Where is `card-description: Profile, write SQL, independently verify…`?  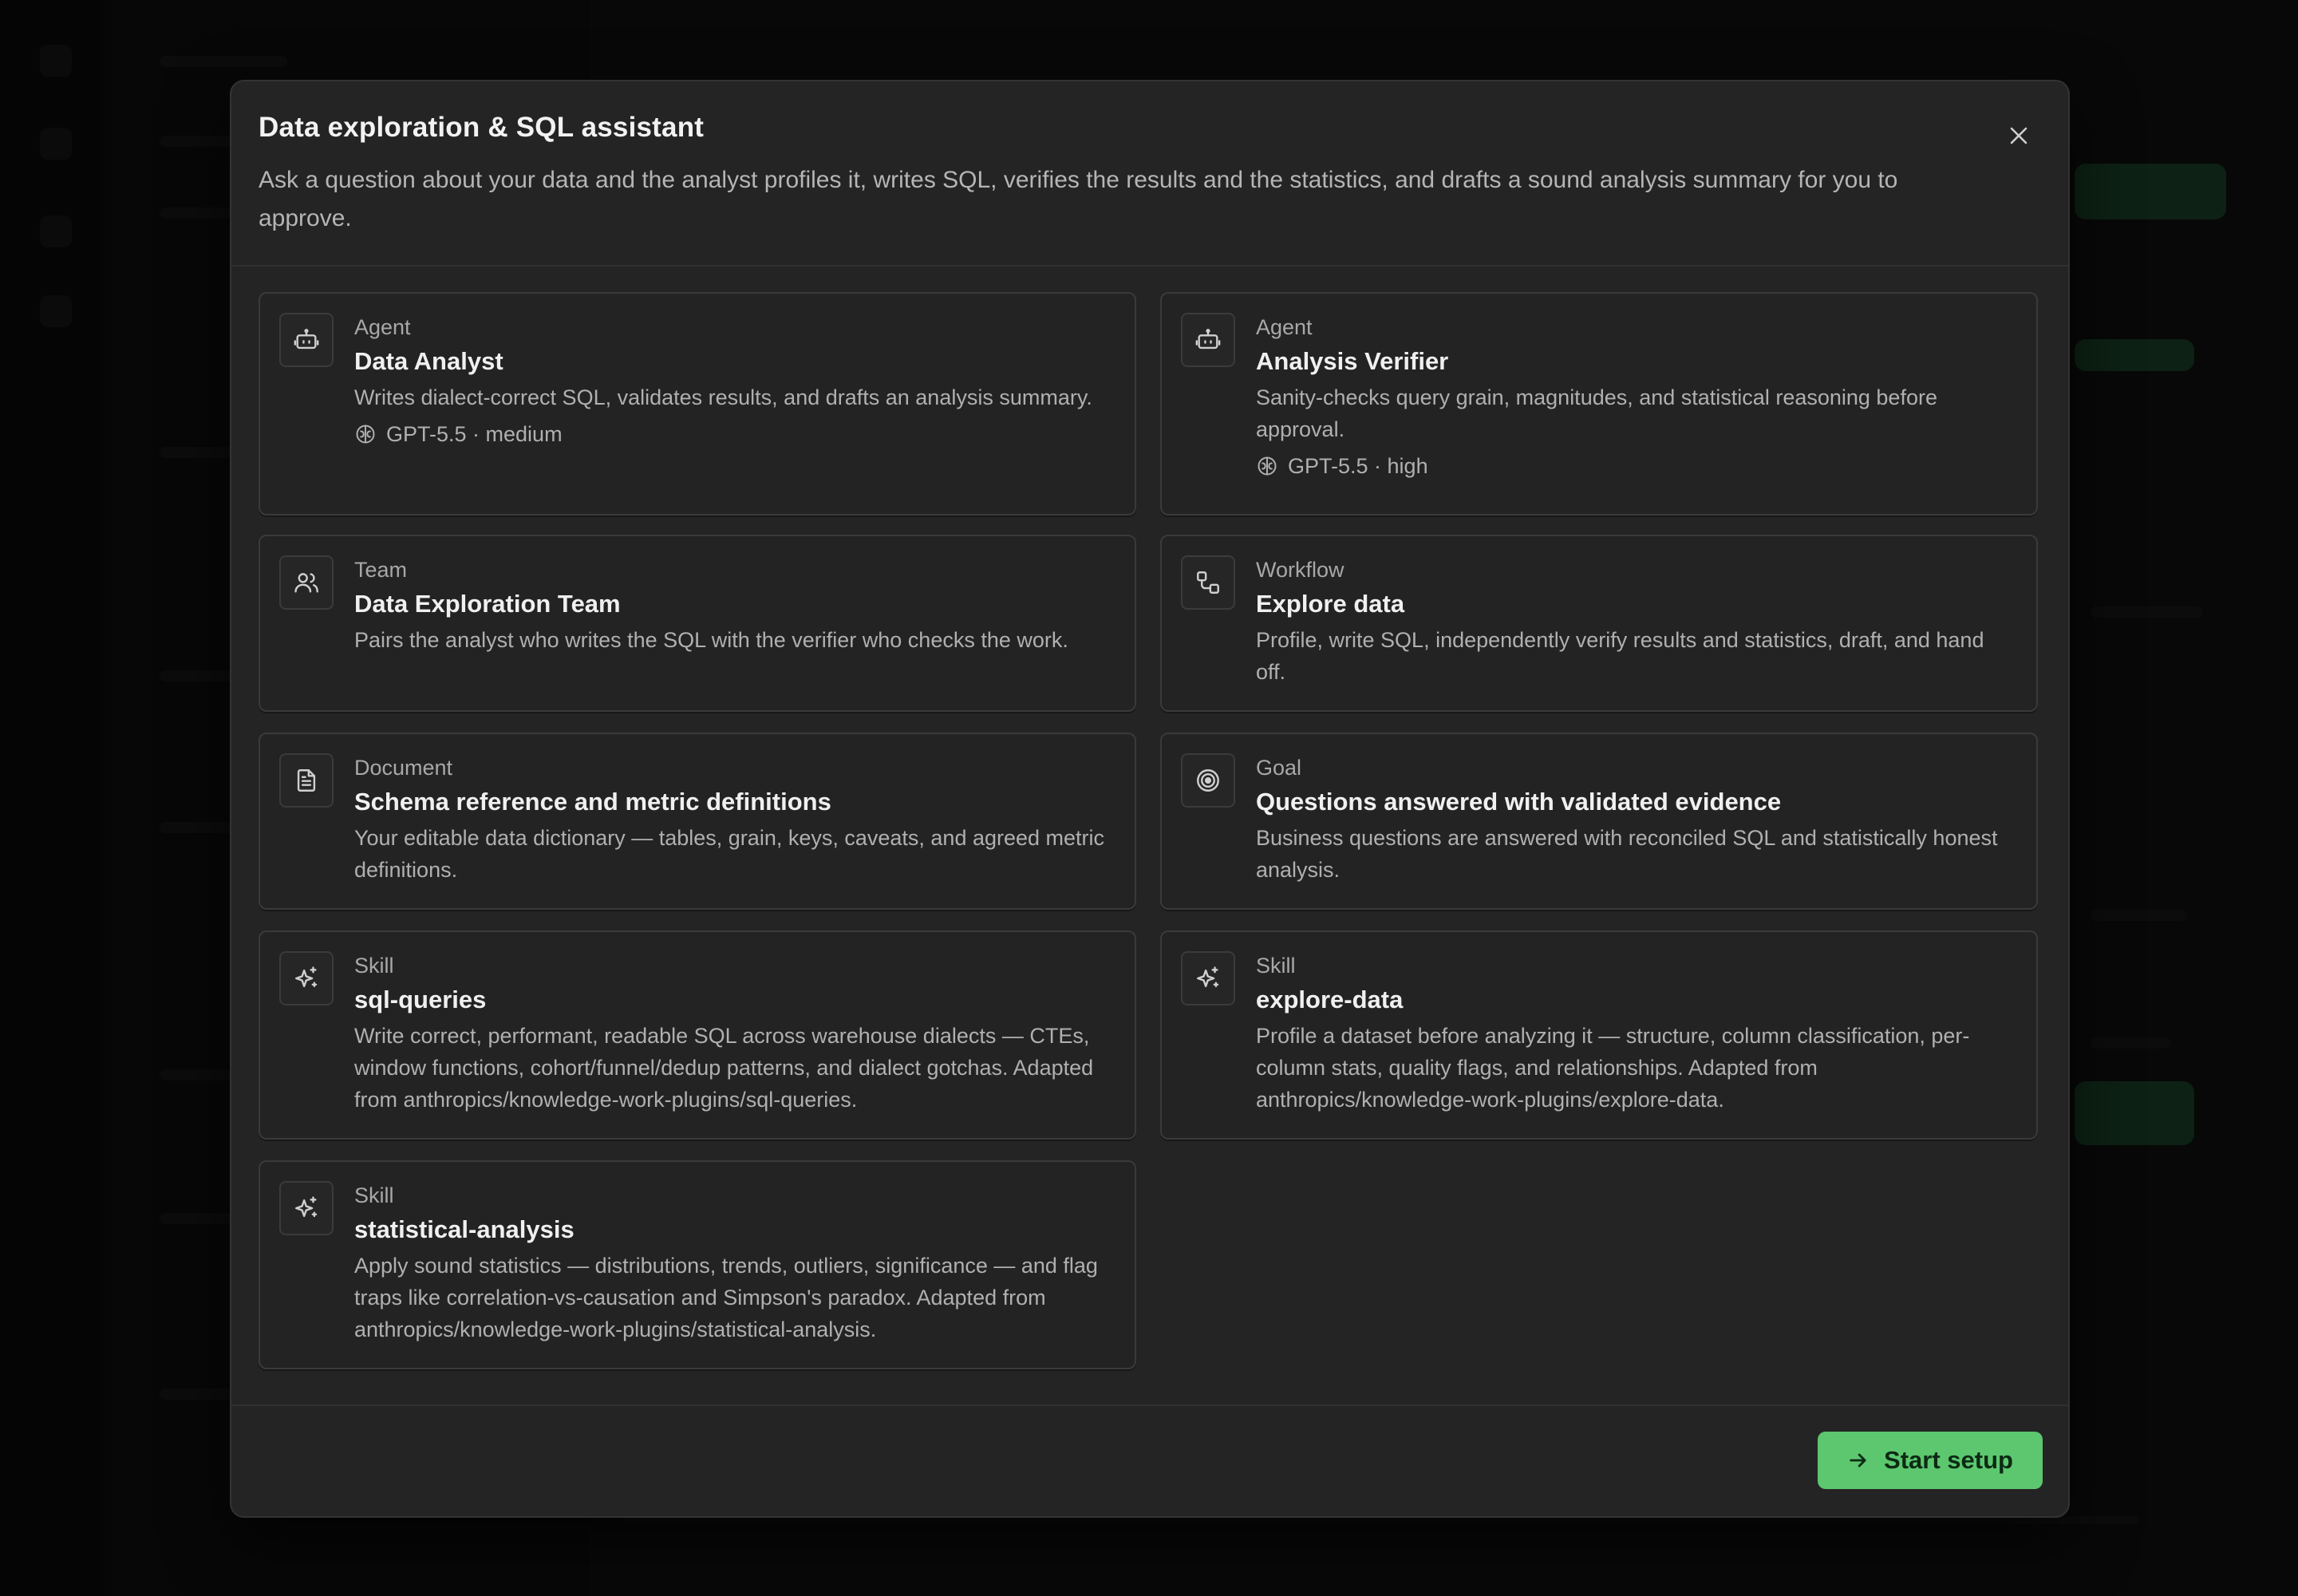
card-description: Profile, write SQL, independently verify… is located at coordinates (1620, 656).